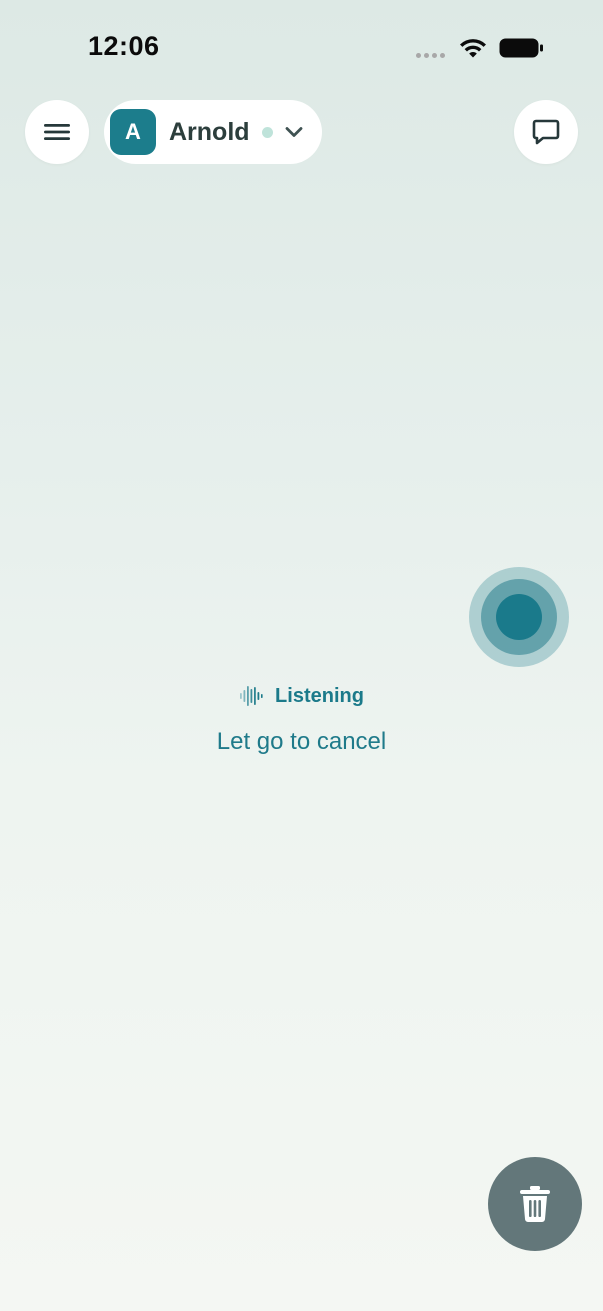 The width and height of the screenshot is (603, 1311). I want to click on wifi-icon, so click(473, 48).